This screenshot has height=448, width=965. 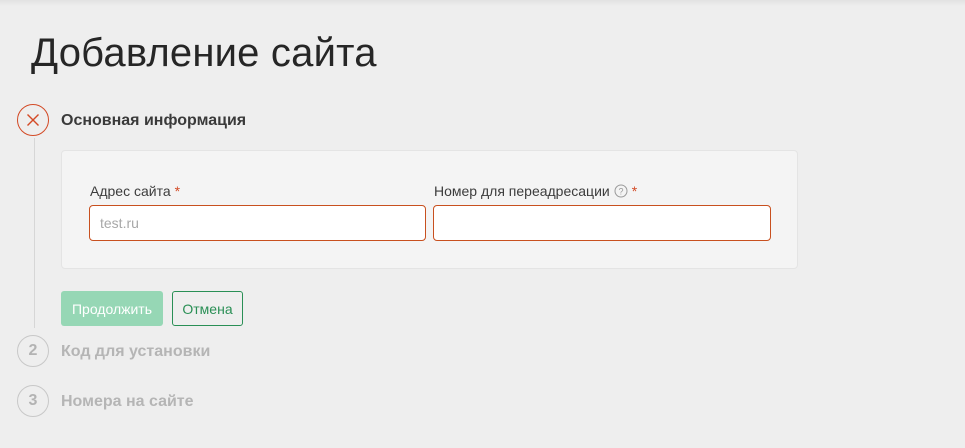 I want to click on redirect-number-label-text: Номер для переадресации, so click(x=522, y=191).